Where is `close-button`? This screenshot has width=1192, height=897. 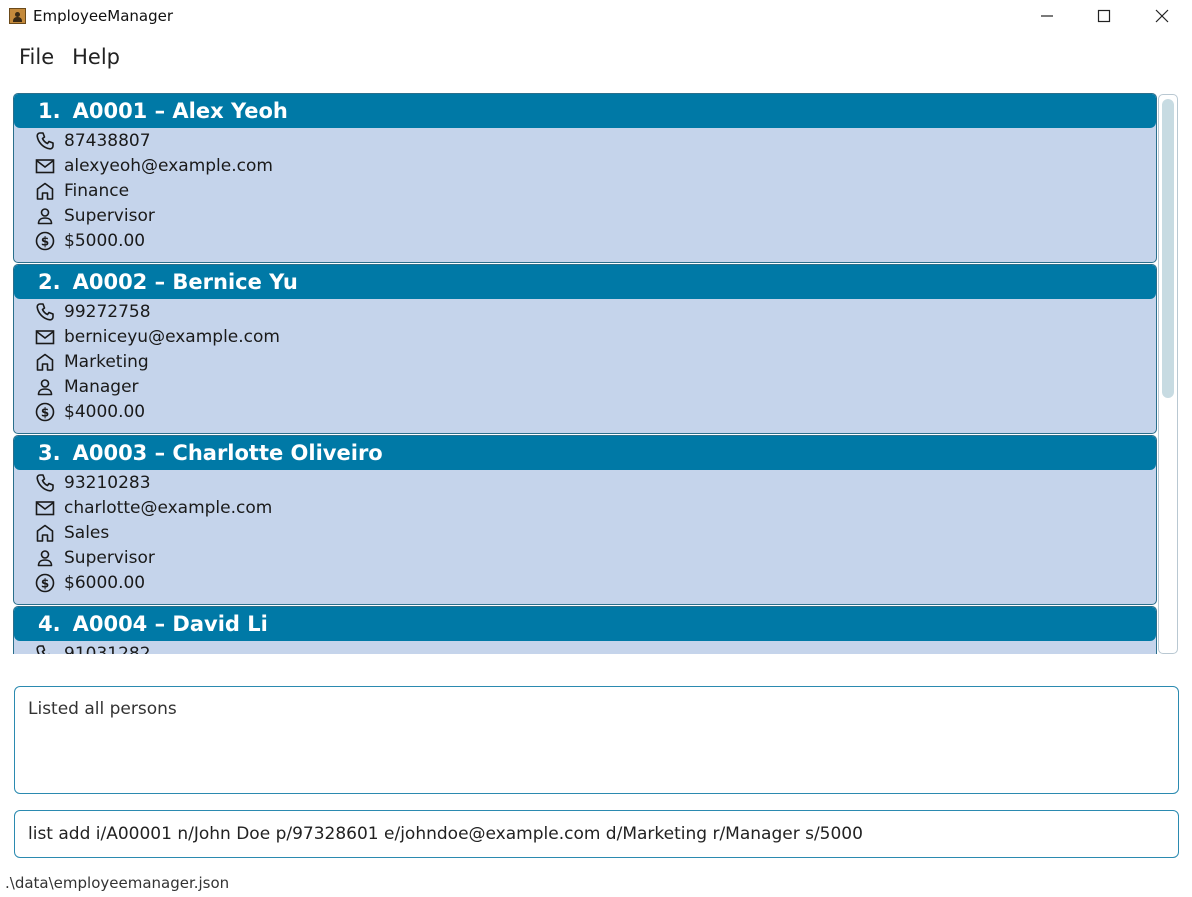 close-button is located at coordinates (1162, 16).